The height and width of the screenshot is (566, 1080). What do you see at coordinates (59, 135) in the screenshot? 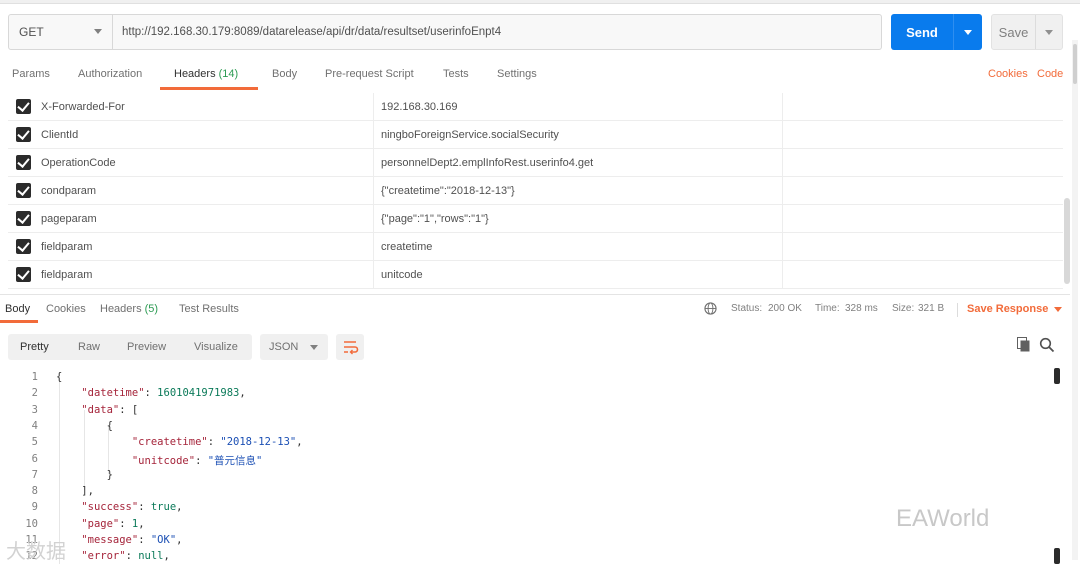
I see `header-key: ClientId` at bounding box center [59, 135].